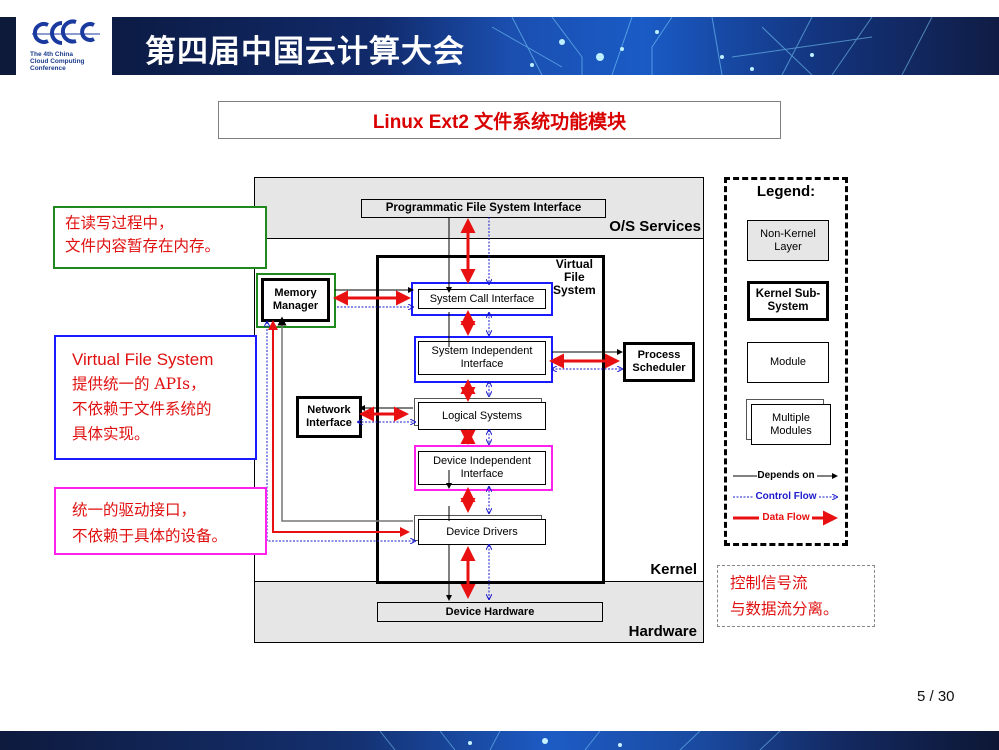 The image size is (999, 750). What do you see at coordinates (66, 32) in the screenshot?
I see `cccc-logo-icon` at bounding box center [66, 32].